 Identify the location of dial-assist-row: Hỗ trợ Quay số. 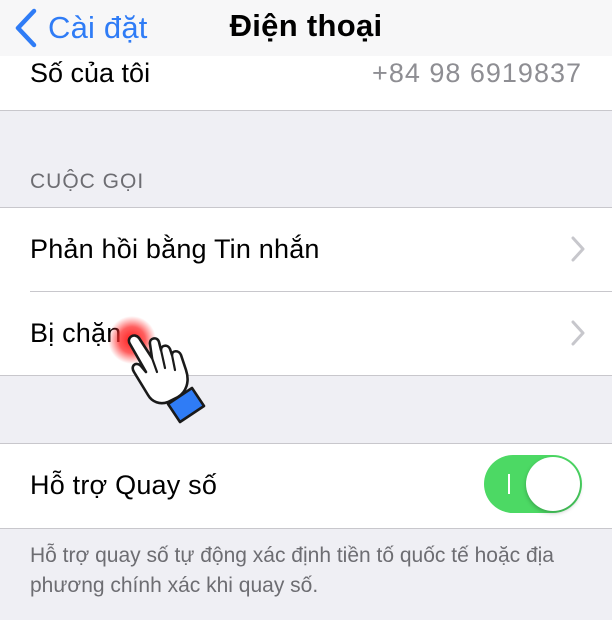
(306, 485).